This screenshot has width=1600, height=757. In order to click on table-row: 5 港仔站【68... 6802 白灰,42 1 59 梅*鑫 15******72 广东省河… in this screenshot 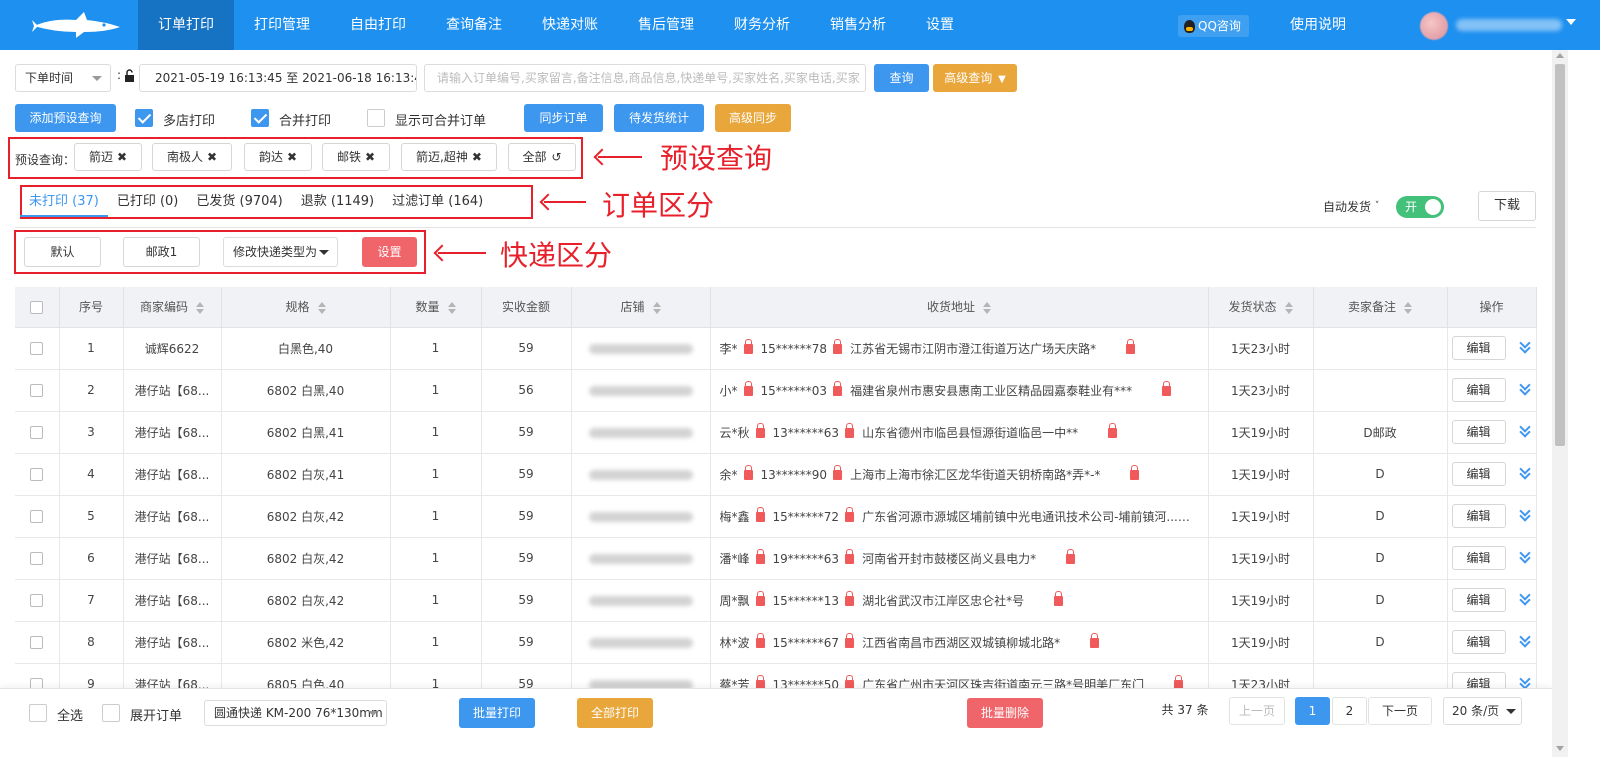, I will do `click(776, 516)`.